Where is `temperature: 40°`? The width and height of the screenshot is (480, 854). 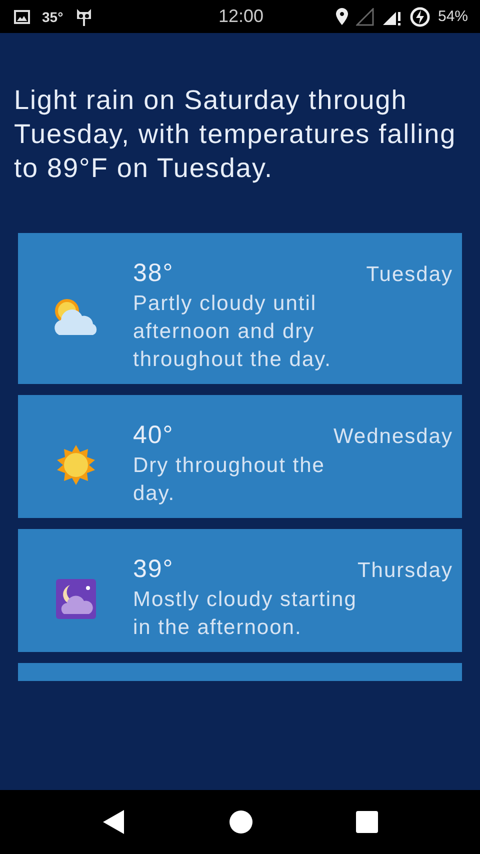
temperature: 40° is located at coordinates (153, 435).